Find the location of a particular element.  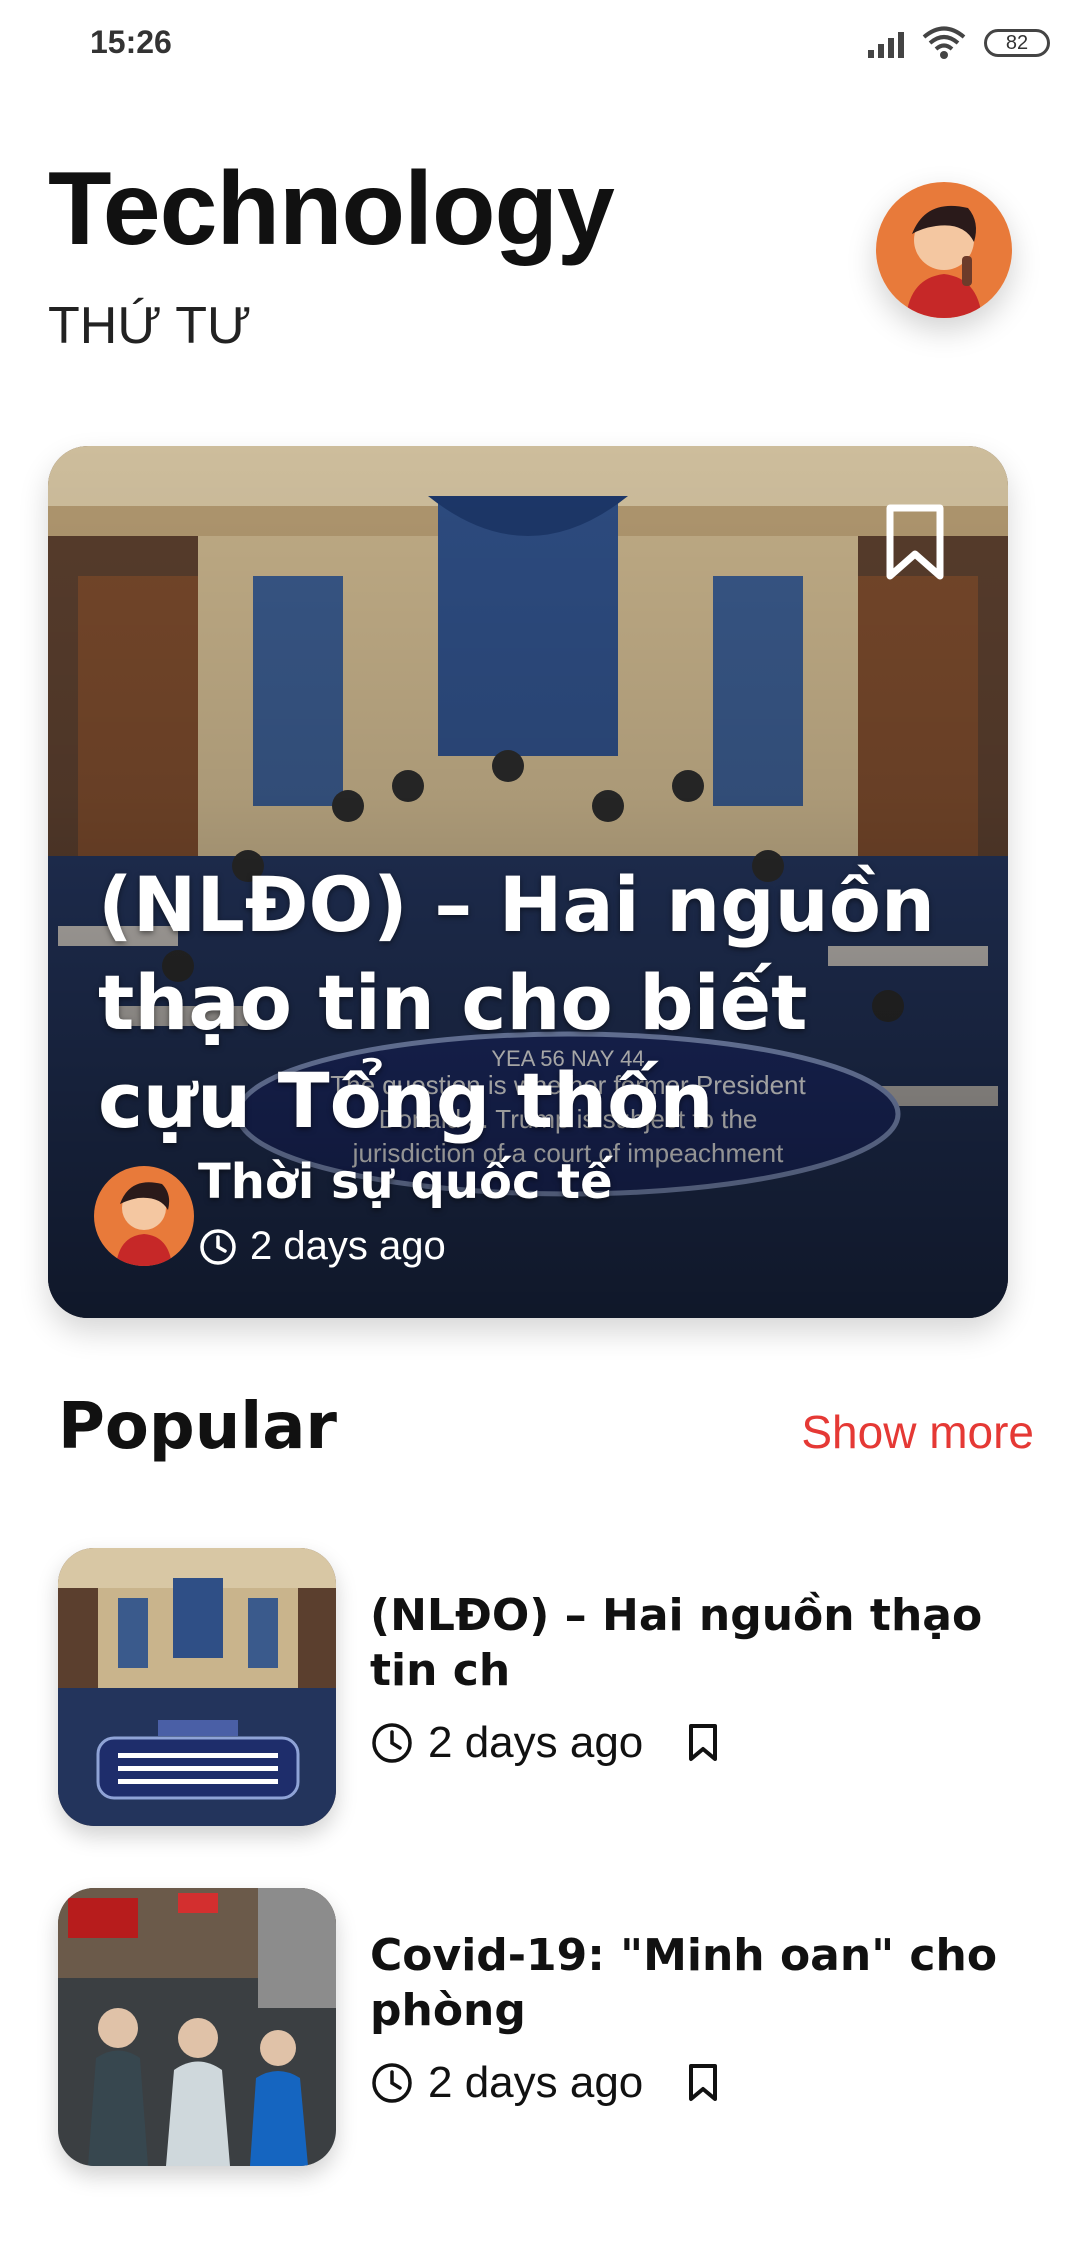

status-bar: 15:26 82 is located at coordinates (540, 46).